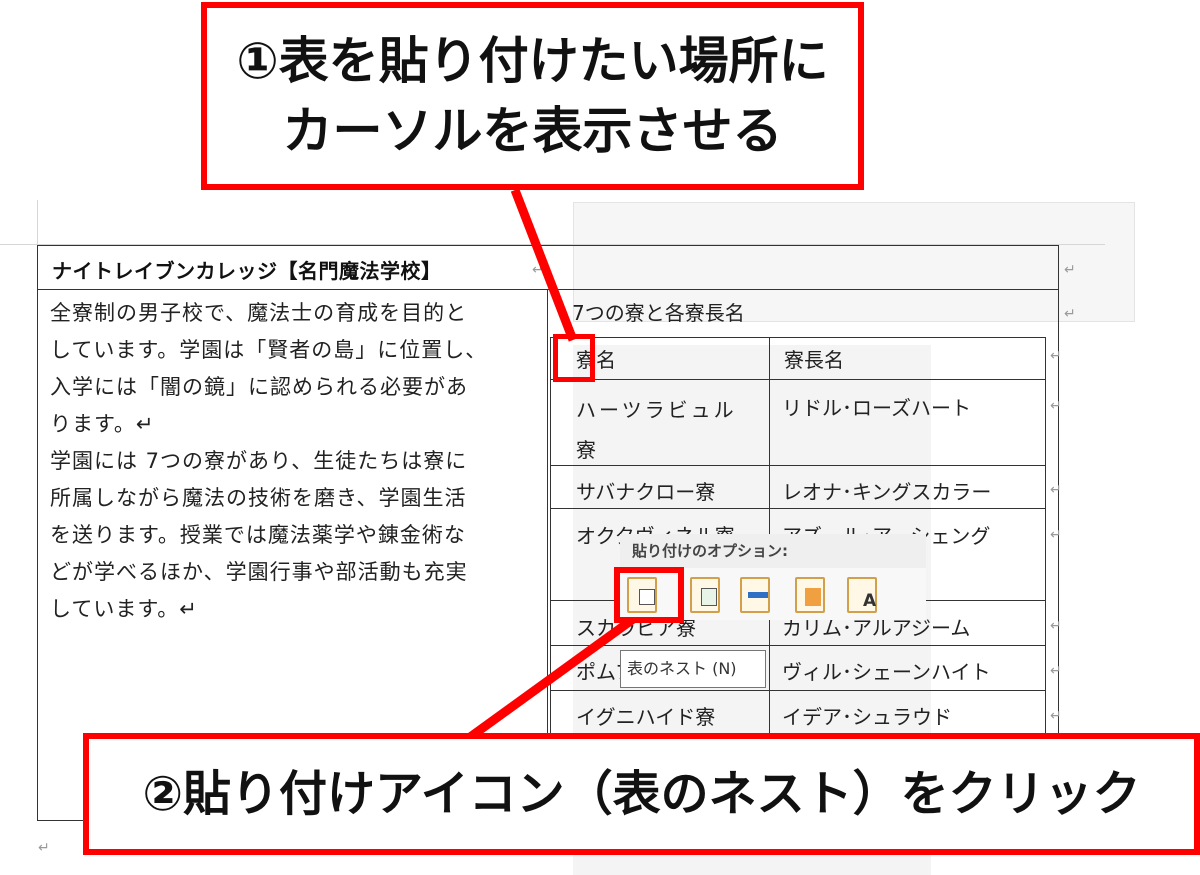  I want to click on callout-top-line2: カーソルを表示させる, so click(532, 131).